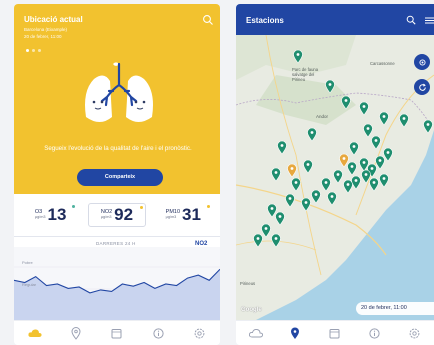  Describe the element at coordinates (53, 19) in the screenshot. I see `location-title: Ubicació actual` at that location.